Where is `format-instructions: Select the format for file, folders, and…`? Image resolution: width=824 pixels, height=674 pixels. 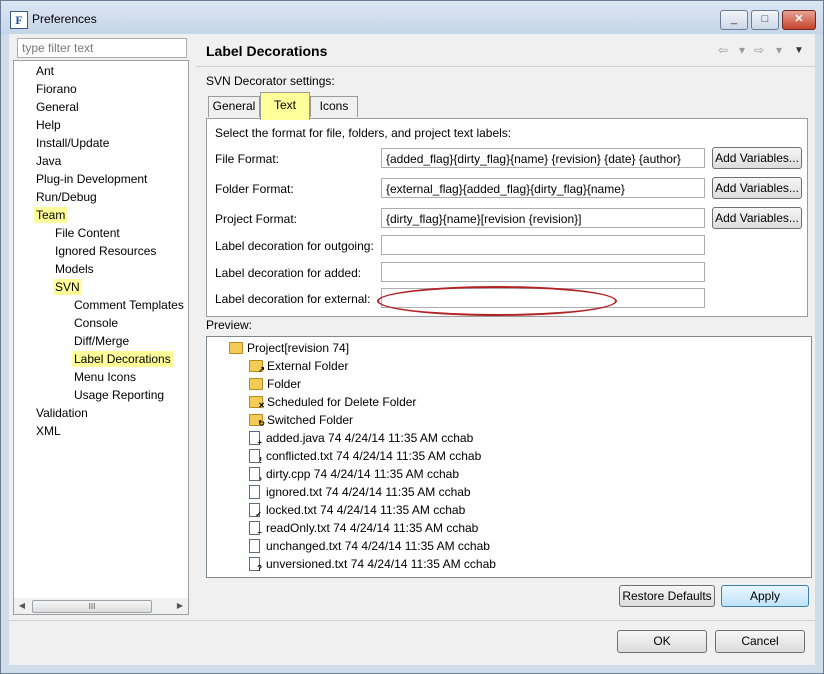
format-instructions: Select the format for file, folders, and… is located at coordinates (363, 133).